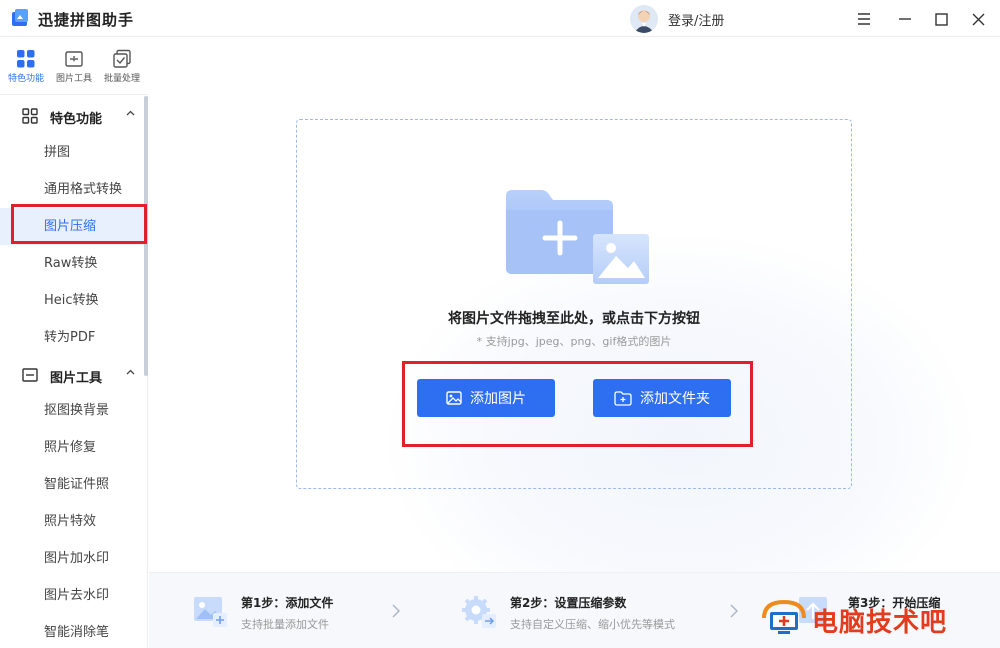 The width and height of the screenshot is (1000, 648). I want to click on sidebar-item-smart-eraser: 智能消除笔, so click(72, 631).